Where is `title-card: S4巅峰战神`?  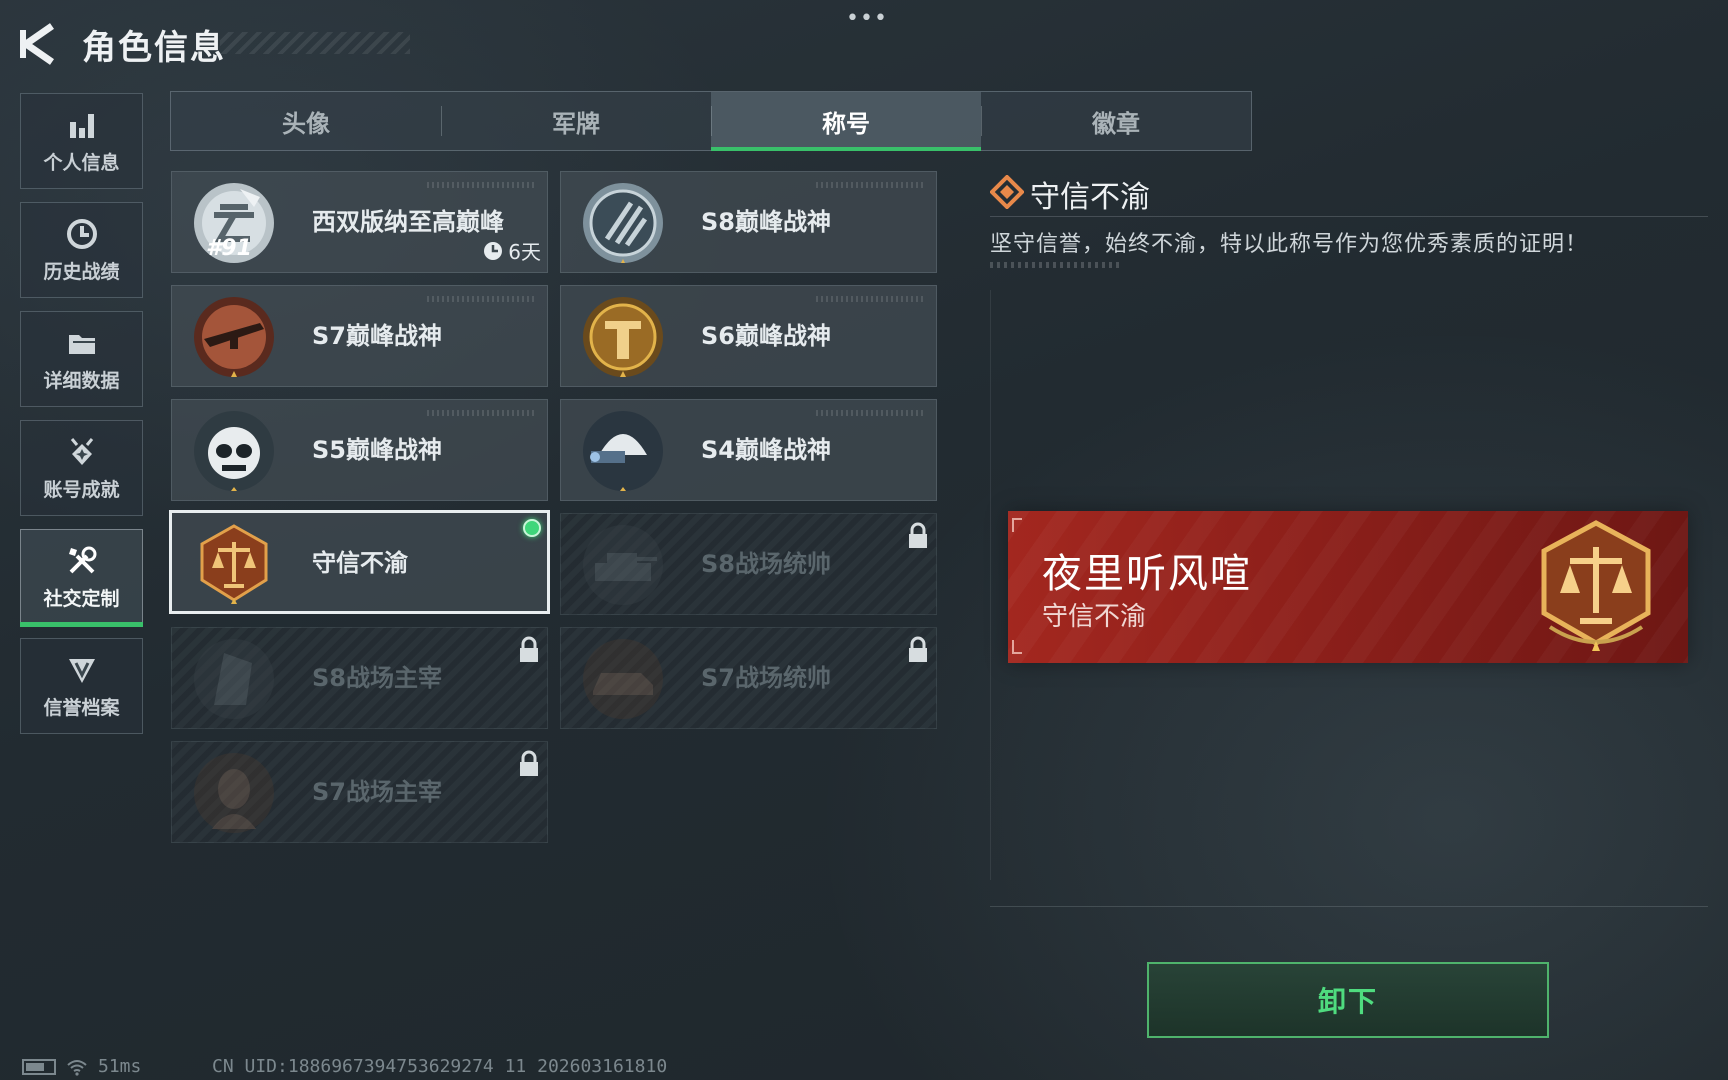
title-card: S4巅峰战神 is located at coordinates (748, 450).